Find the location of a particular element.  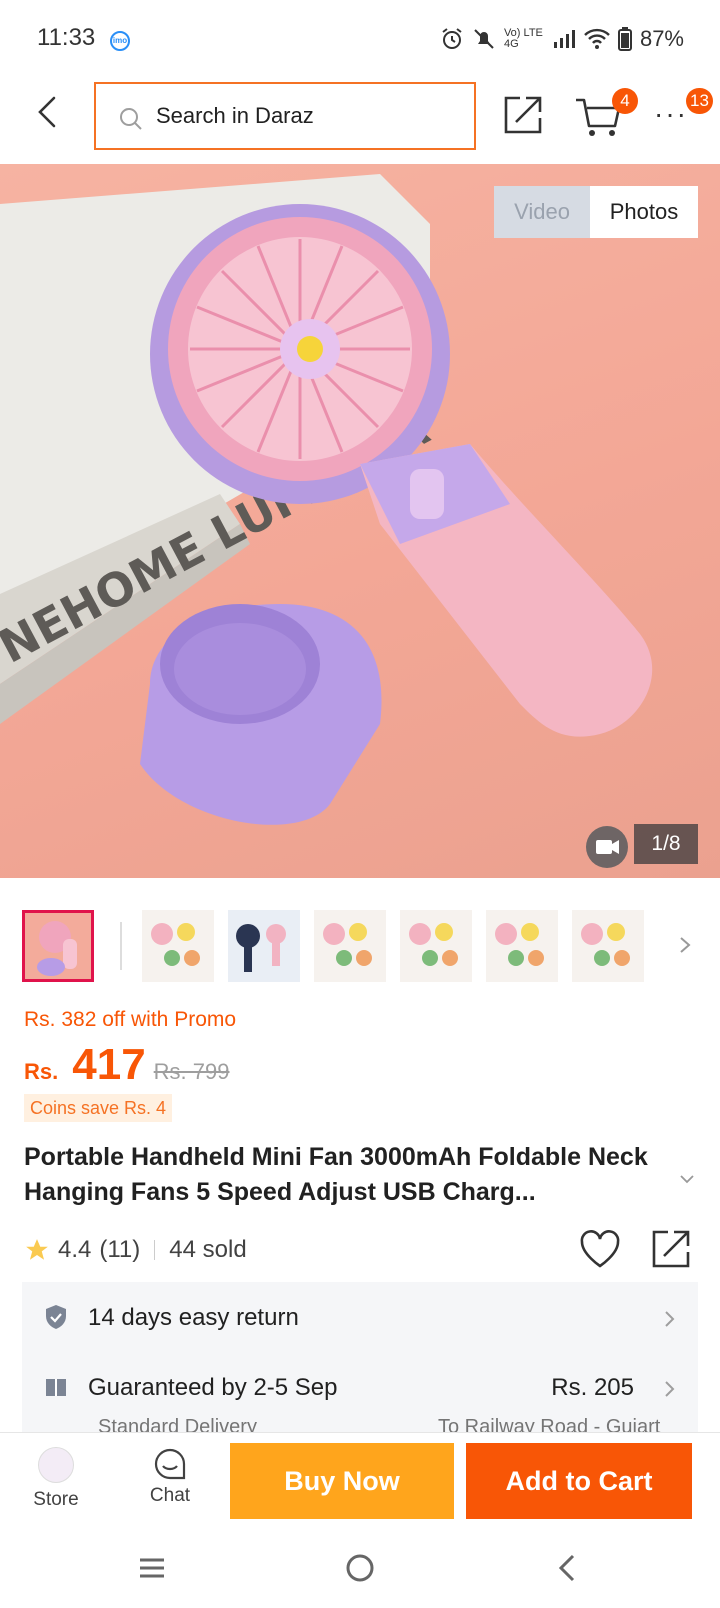

network-label: Vo) LTE 4G is located at coordinates (523, 38).